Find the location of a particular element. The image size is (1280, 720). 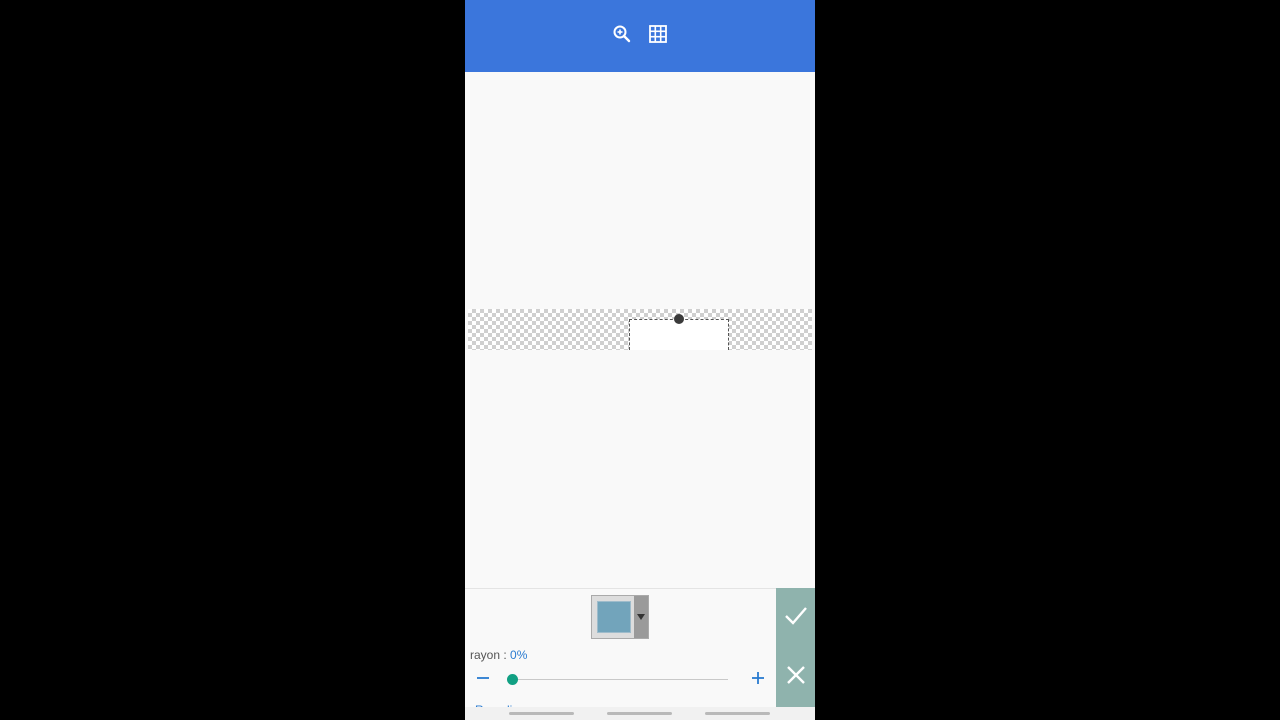

app-toolbar is located at coordinates (640, 36).